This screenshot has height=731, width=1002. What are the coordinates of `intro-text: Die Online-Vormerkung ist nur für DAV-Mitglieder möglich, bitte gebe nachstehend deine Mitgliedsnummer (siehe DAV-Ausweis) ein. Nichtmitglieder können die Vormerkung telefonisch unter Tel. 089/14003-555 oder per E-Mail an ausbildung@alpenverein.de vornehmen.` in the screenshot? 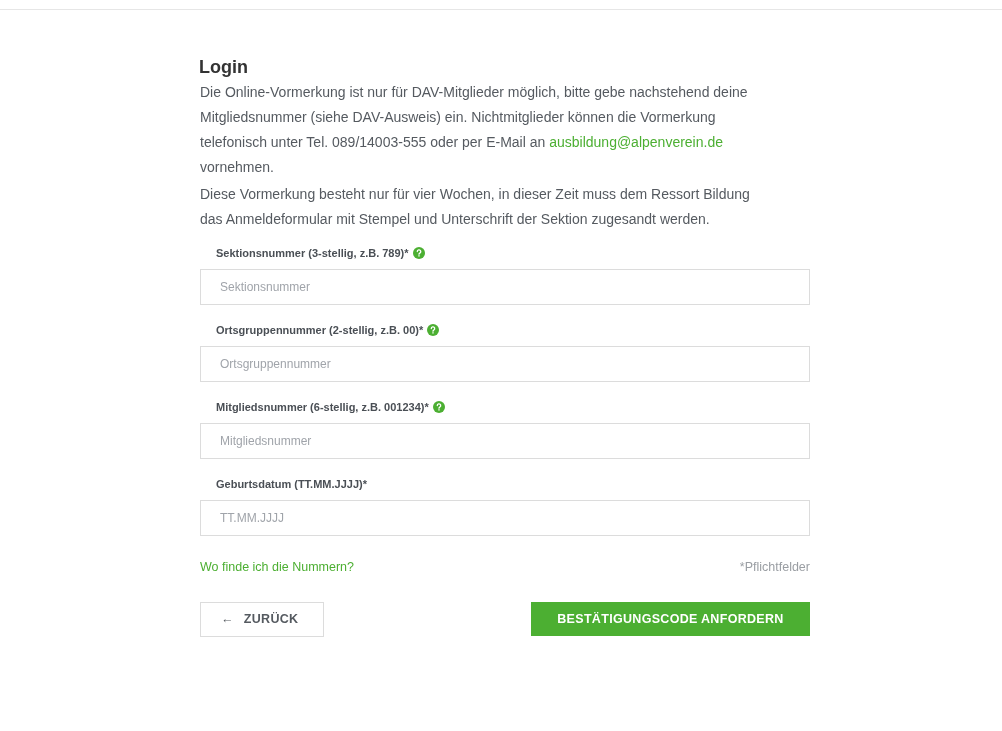 It's located at (474, 130).